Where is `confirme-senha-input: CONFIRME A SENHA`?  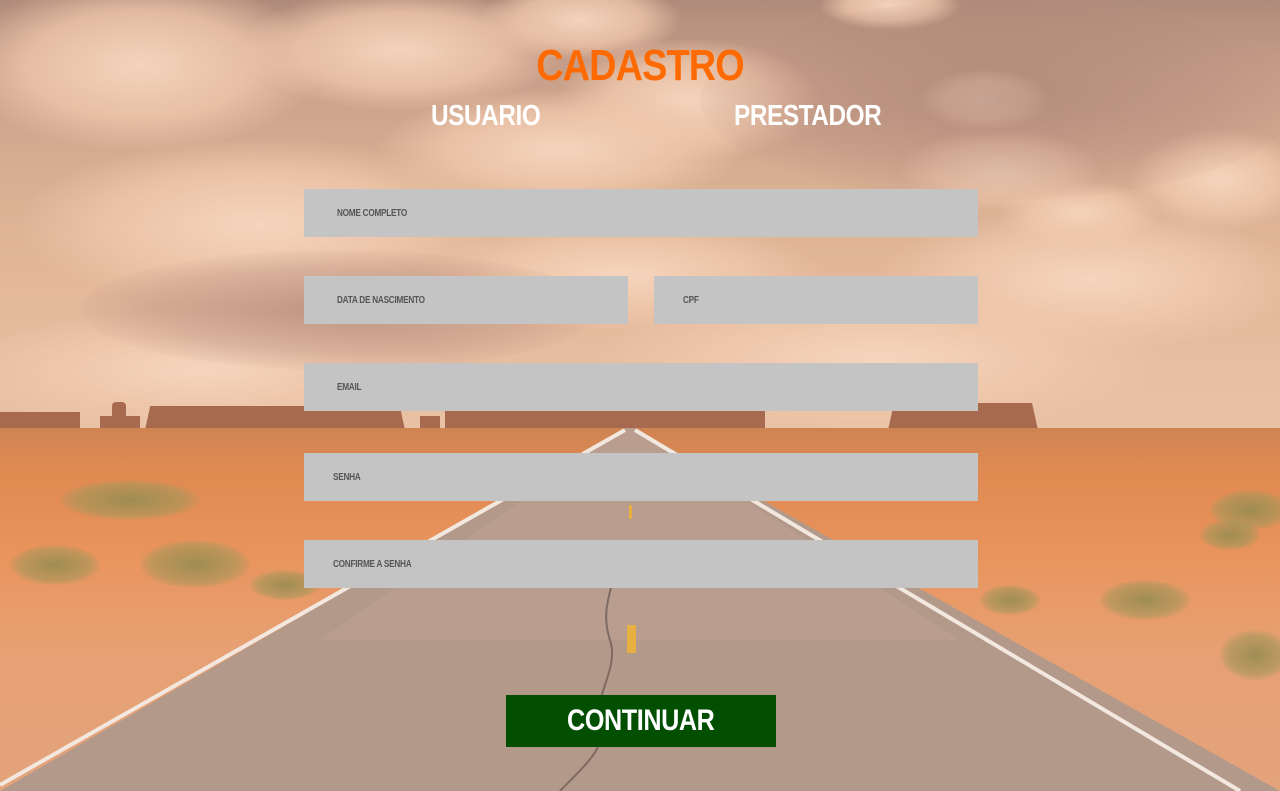 confirme-senha-input: CONFIRME A SENHA is located at coordinates (641, 564).